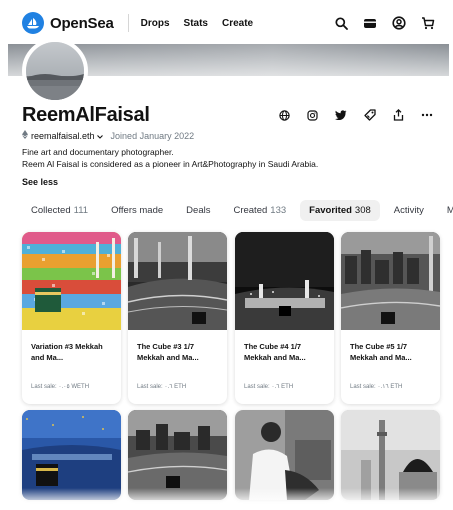  What do you see at coordinates (312, 115) in the screenshot?
I see `instagram-icon` at bounding box center [312, 115].